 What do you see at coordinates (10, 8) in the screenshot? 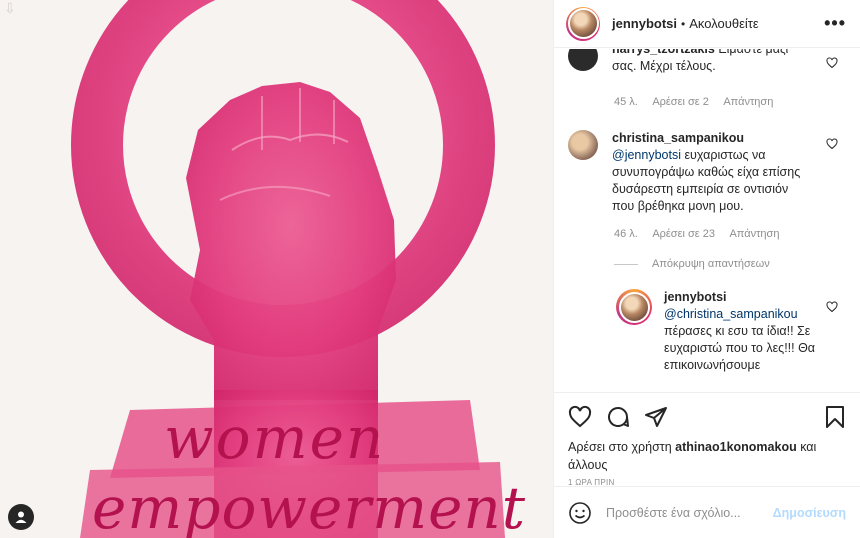
I see `photo-corner-icon: ⇩` at bounding box center [10, 8].